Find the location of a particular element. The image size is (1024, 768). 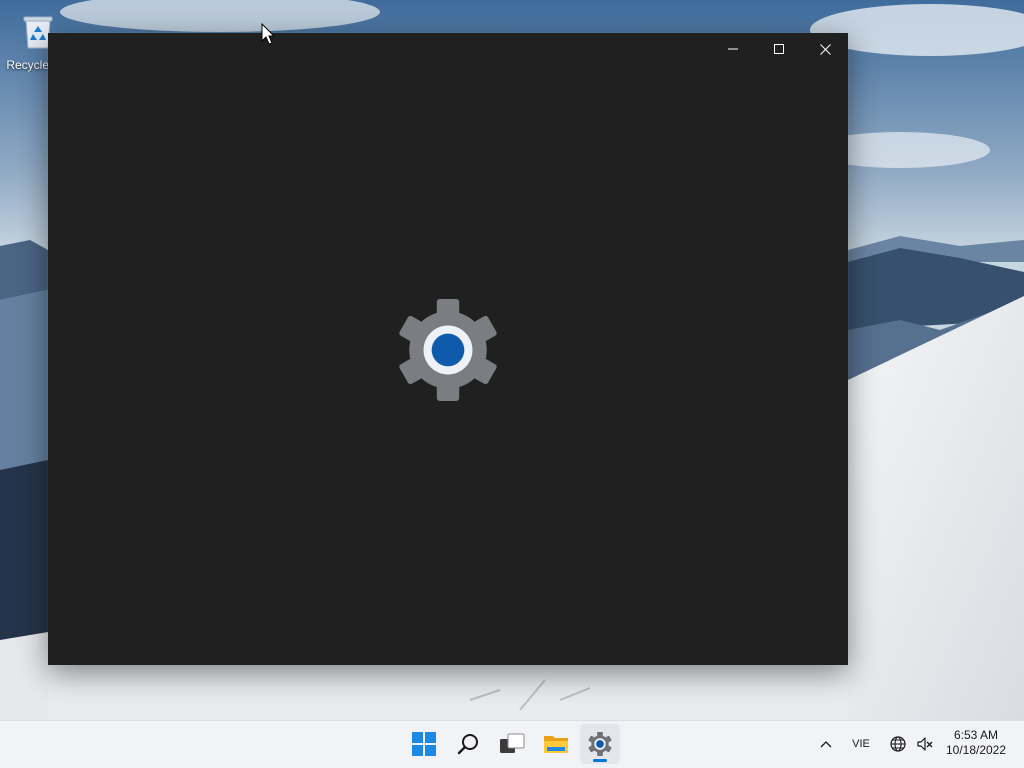

clock-time: 6:53 AM is located at coordinates (976, 735).